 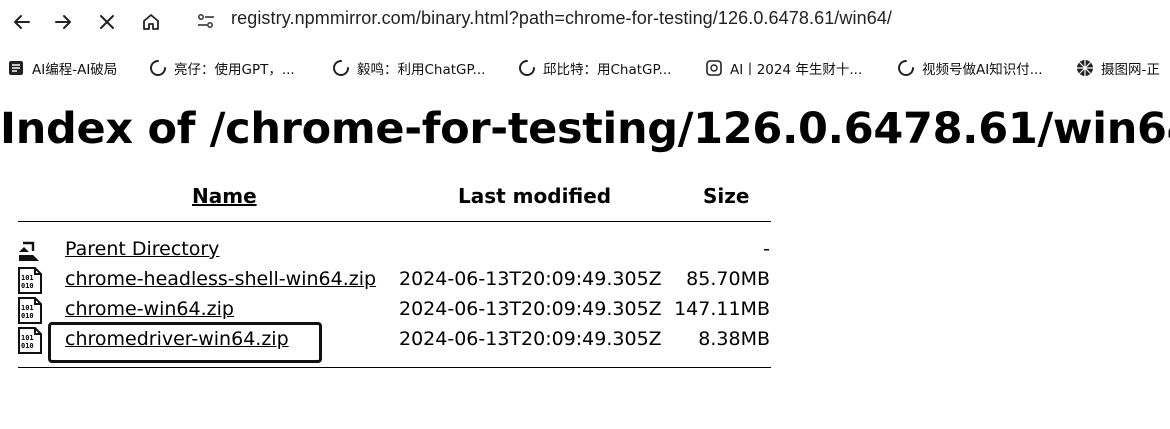 I want to click on file-size: 8.38MB, so click(x=734, y=339).